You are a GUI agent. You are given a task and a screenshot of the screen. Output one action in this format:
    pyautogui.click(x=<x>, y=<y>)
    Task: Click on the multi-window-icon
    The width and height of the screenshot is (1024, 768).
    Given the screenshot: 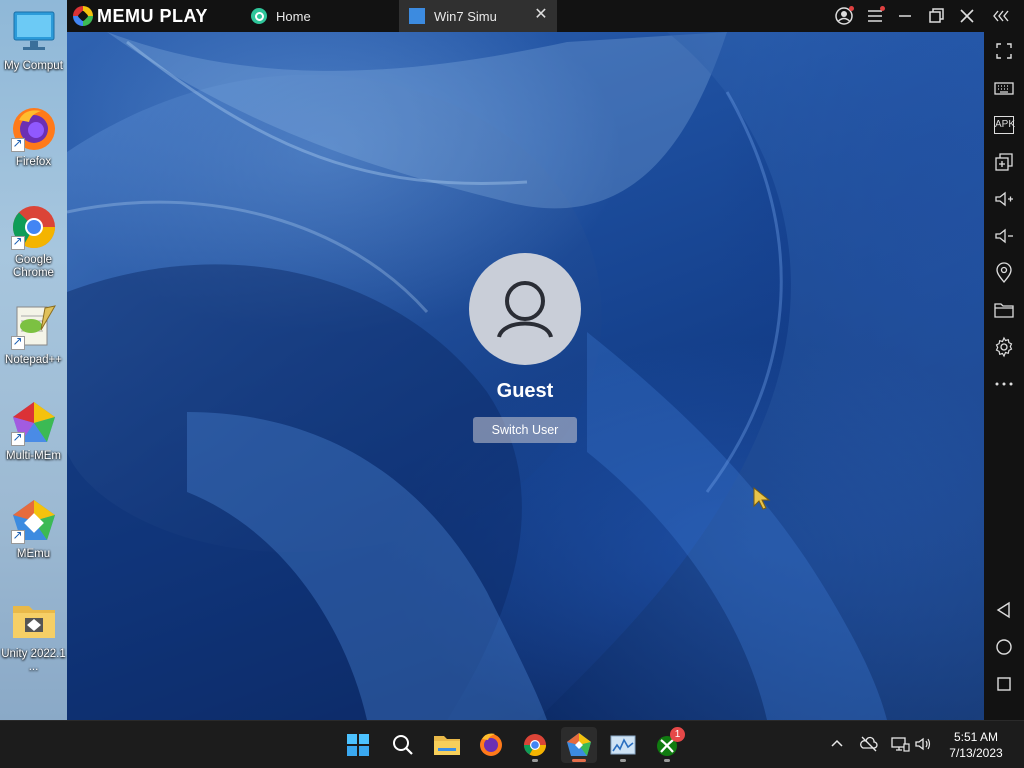 What is the action you would take?
    pyautogui.click(x=1004, y=162)
    